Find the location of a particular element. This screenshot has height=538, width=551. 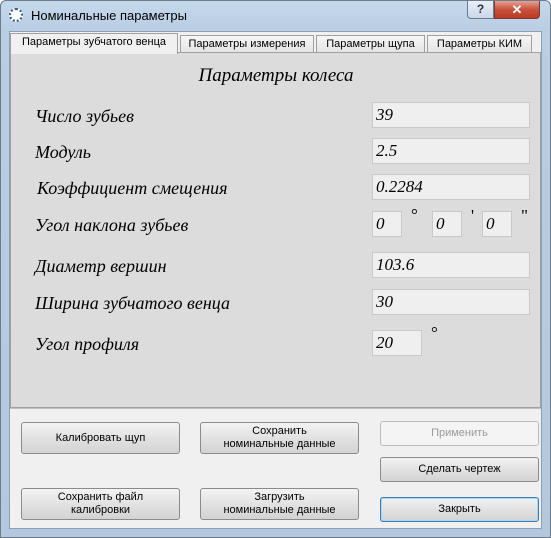

shift-coefficient-field: 0.2284 is located at coordinates (451, 187).